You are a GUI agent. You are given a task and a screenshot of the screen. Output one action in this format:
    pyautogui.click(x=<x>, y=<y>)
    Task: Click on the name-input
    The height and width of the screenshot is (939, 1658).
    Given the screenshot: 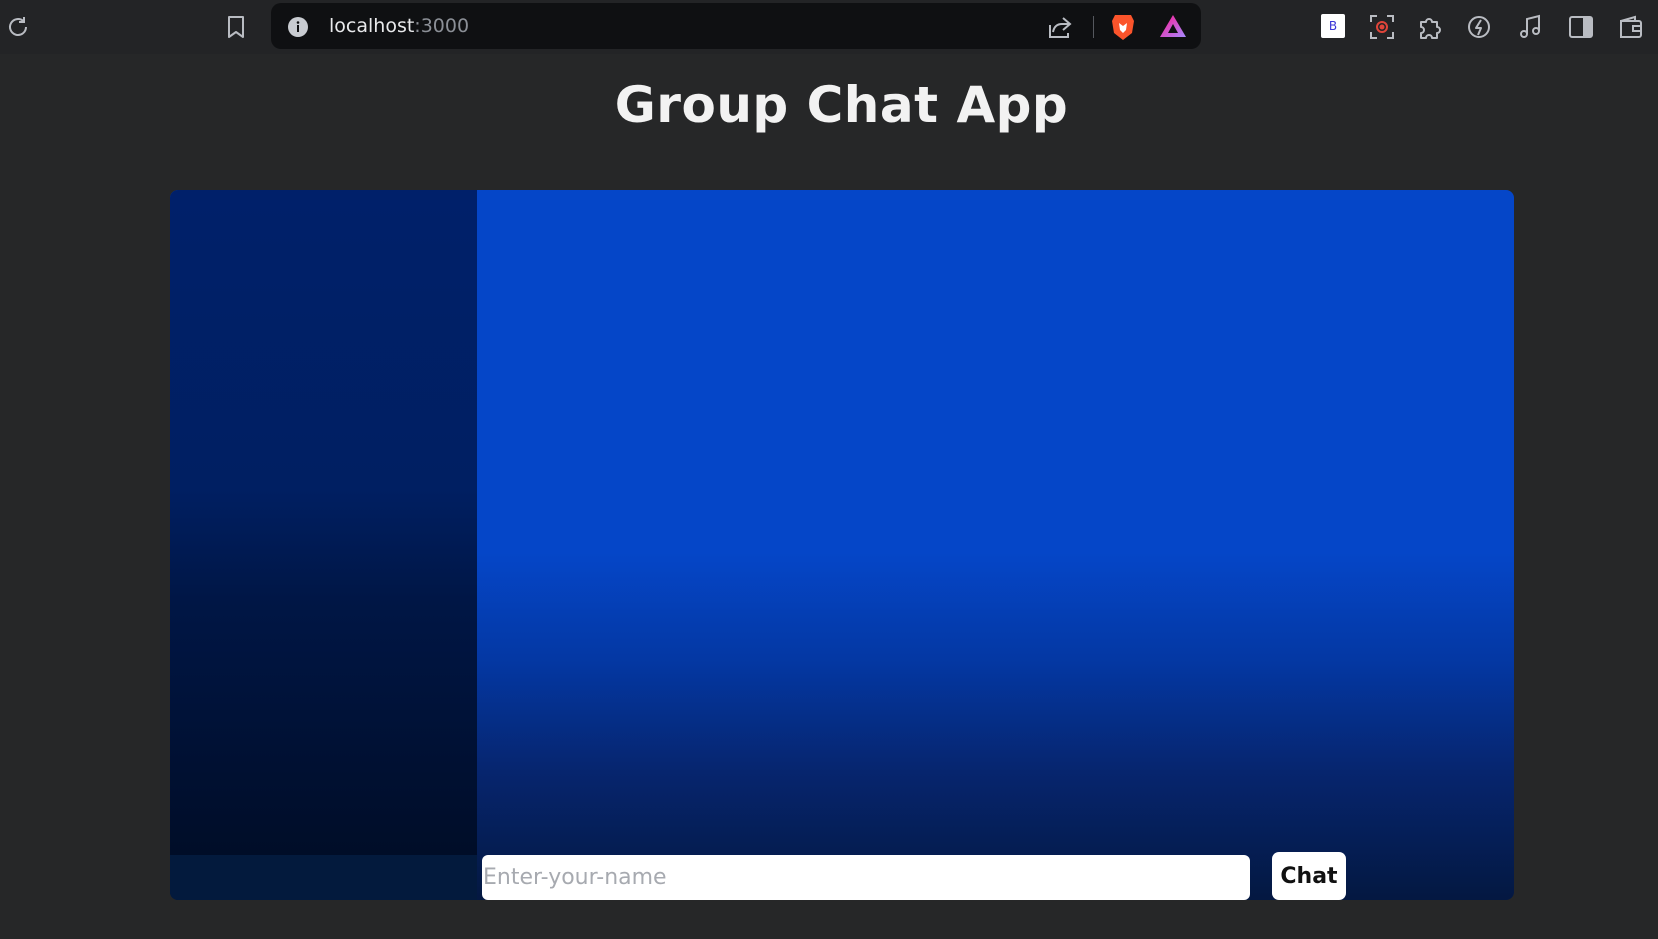 What is the action you would take?
    pyautogui.click(x=866, y=877)
    